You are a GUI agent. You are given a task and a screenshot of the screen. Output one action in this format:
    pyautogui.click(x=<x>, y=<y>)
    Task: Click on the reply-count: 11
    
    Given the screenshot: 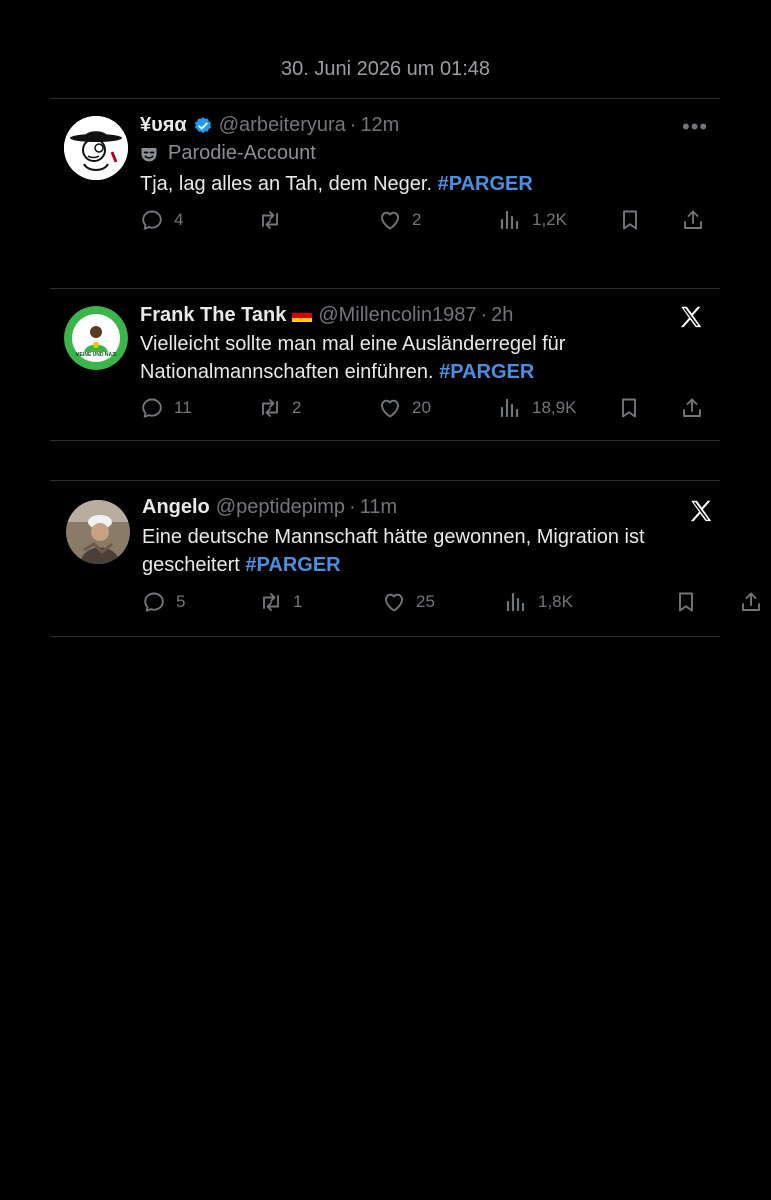 What is the action you would take?
    pyautogui.click(x=183, y=407)
    